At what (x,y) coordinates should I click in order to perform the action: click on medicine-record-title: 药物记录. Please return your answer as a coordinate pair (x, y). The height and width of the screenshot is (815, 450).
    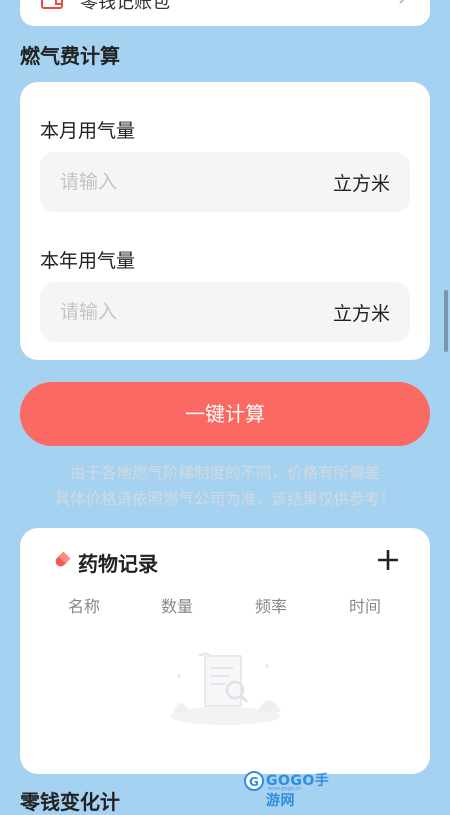
    Looking at the image, I should click on (118, 564).